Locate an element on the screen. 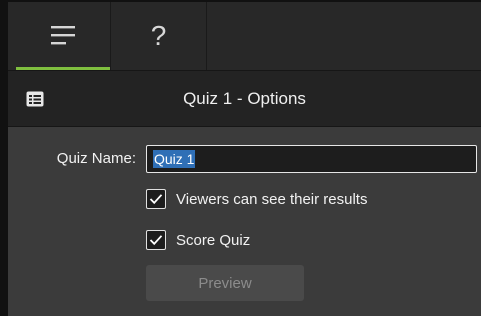 Image resolution: width=481 pixels, height=316 pixels. quiz-name-input: Quiz 1 is located at coordinates (311, 159).